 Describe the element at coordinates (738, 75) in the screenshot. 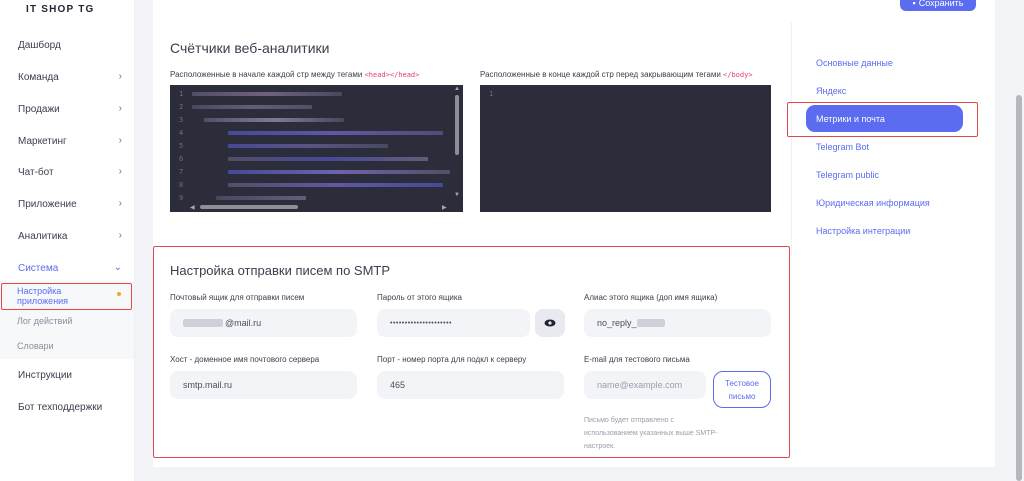

I see `body-tag: </body>` at that location.